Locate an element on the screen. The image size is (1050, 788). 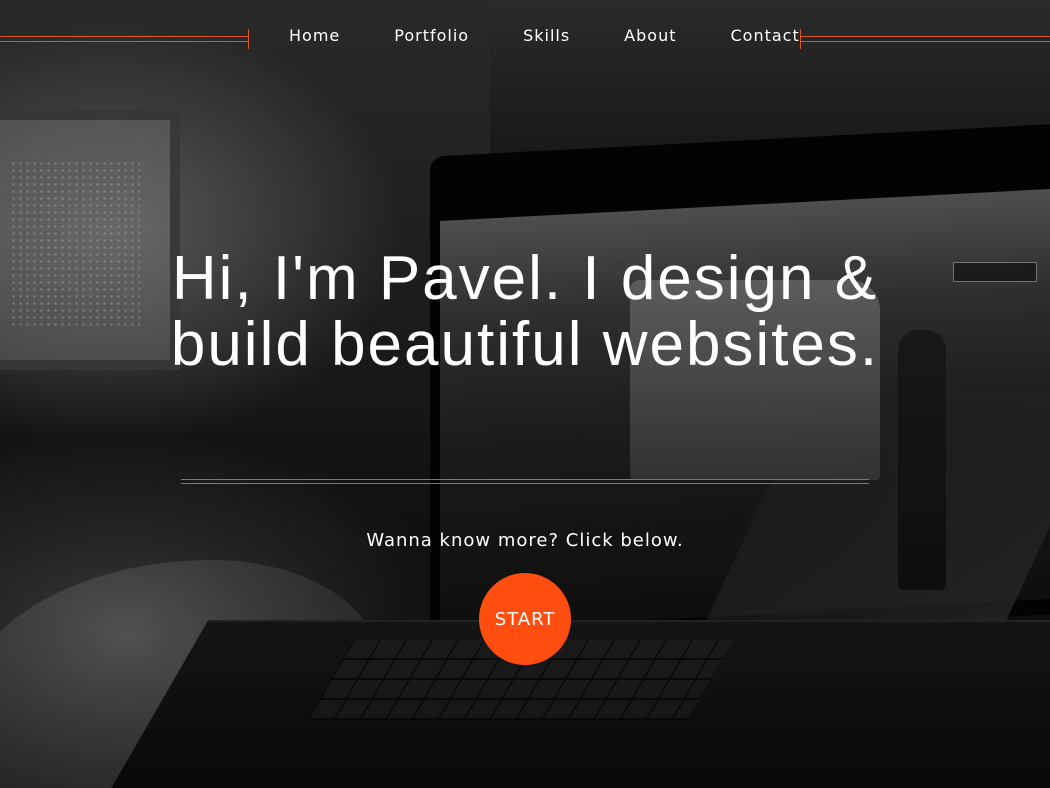
nav-link-home: Home is located at coordinates (314, 35).